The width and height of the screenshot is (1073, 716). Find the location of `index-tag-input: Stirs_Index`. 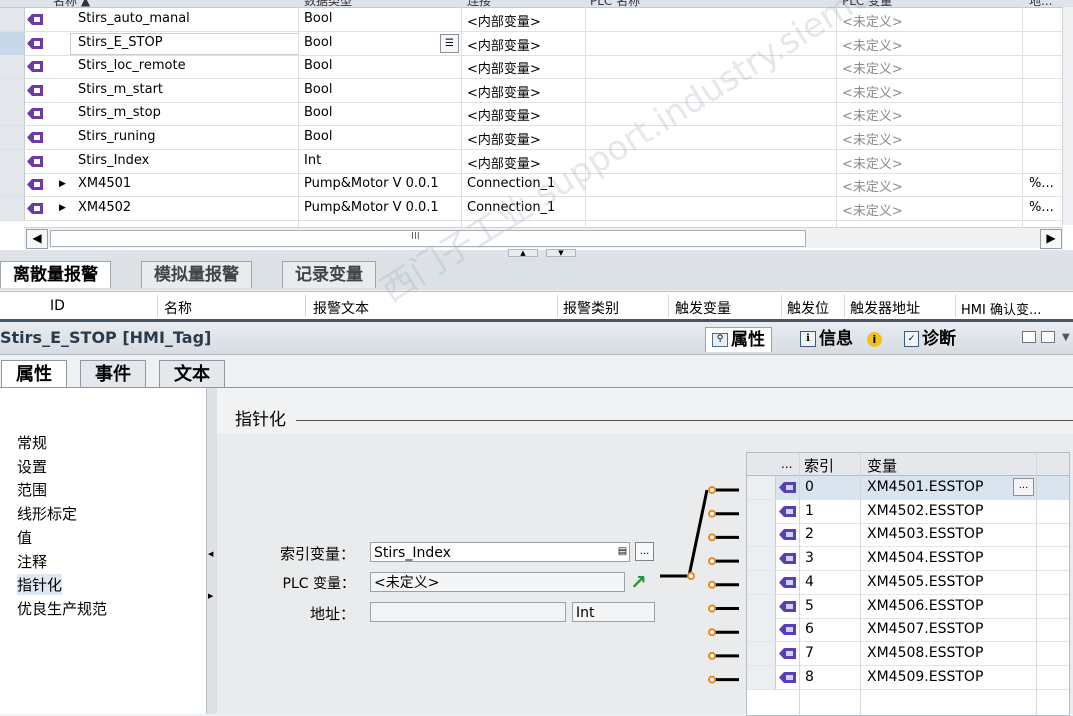

index-tag-input: Stirs_Index is located at coordinates (500, 552).